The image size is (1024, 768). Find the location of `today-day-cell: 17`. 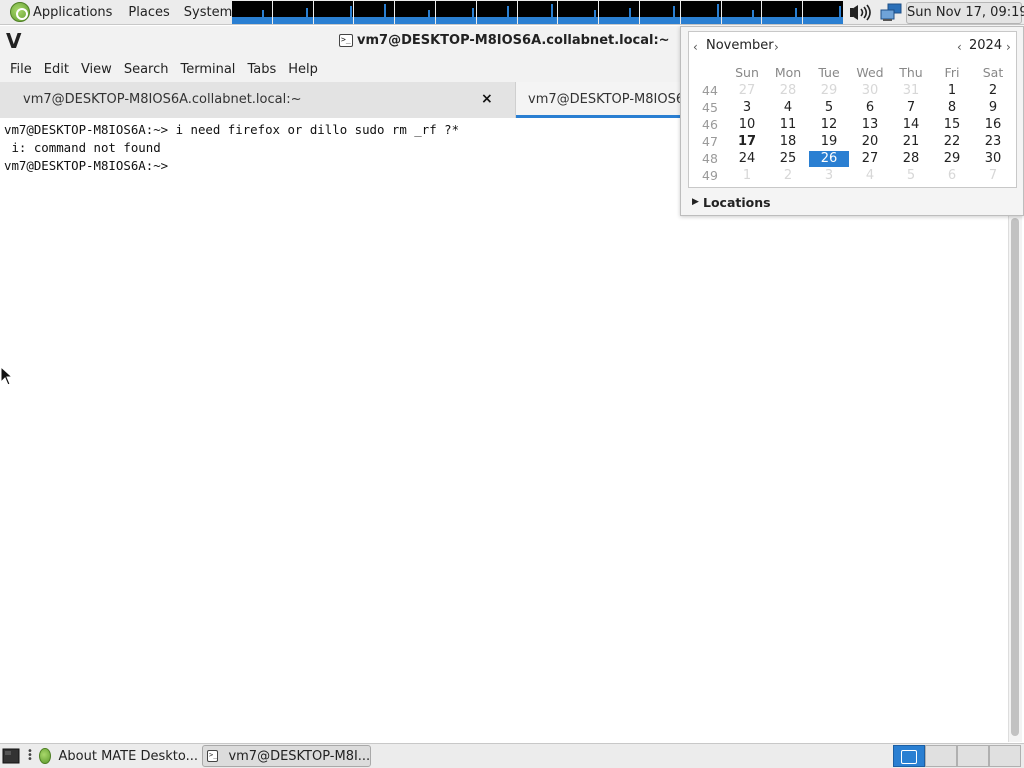

today-day-cell: 17 is located at coordinates (747, 142).